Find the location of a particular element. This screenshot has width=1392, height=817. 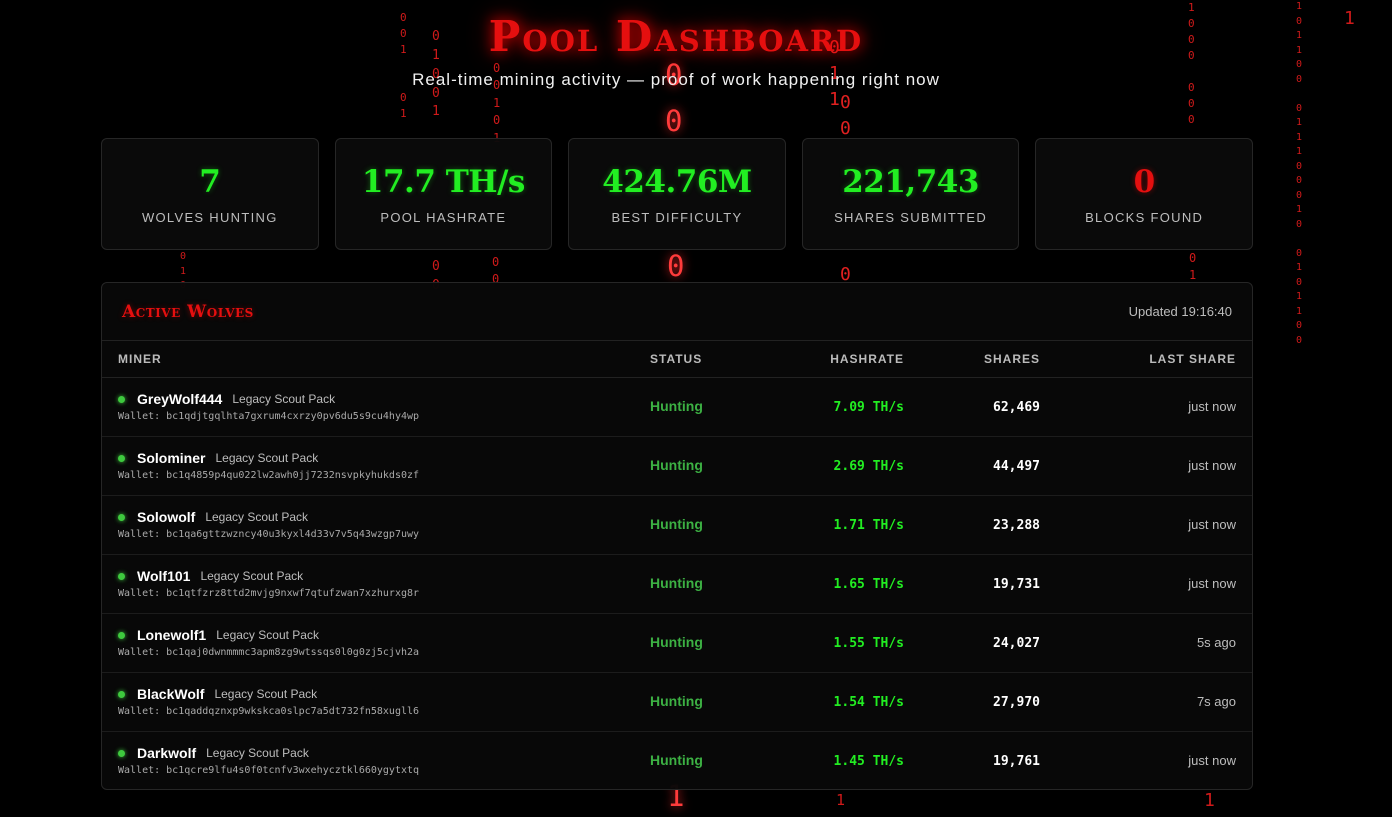

stat-card-blocks-found: 0 Blocks Found is located at coordinates (1144, 194).